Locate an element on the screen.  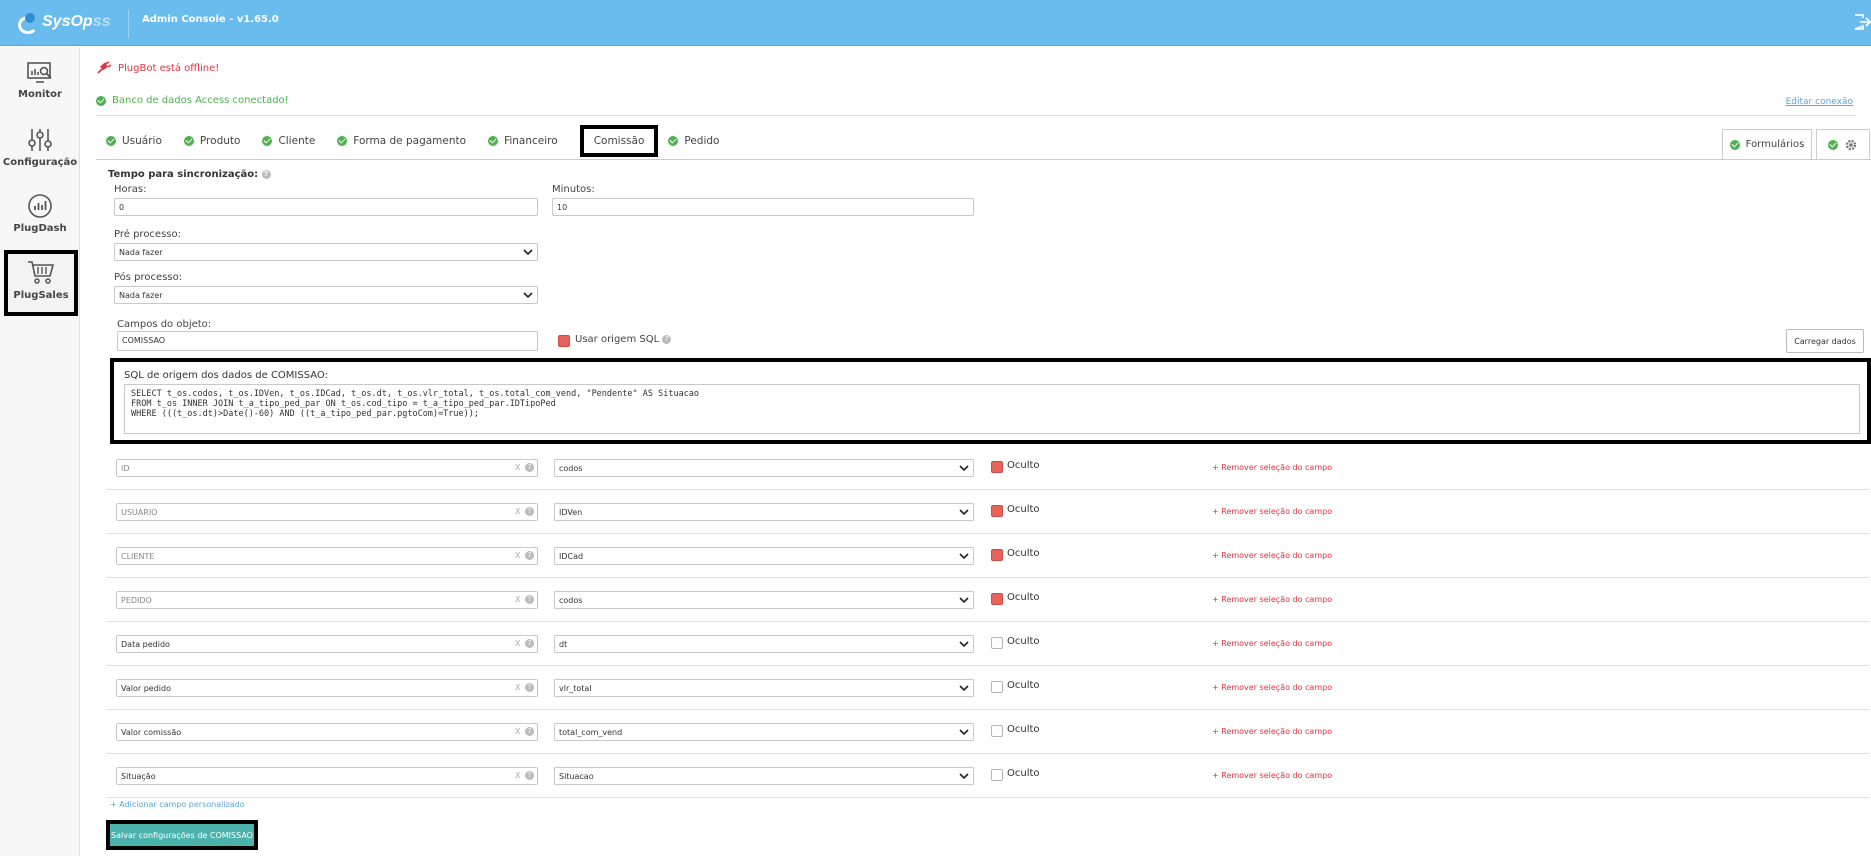
field-name-input: Situação is located at coordinates (327, 776).